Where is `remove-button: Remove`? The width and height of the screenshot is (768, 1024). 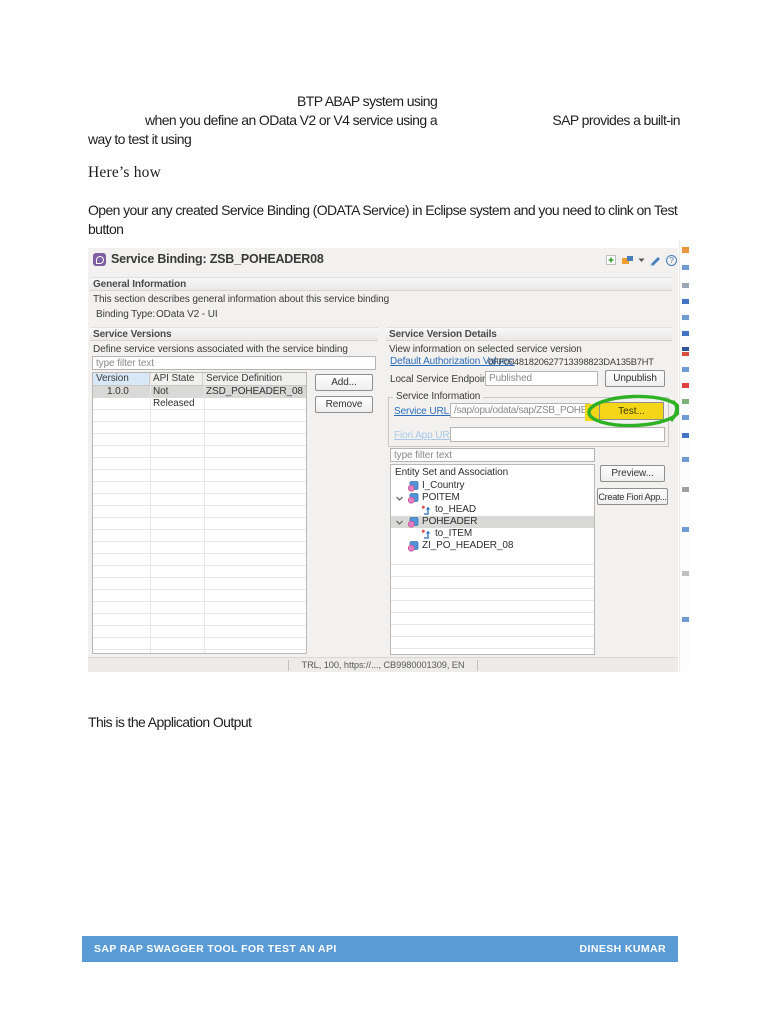
remove-button: Remove is located at coordinates (344, 404).